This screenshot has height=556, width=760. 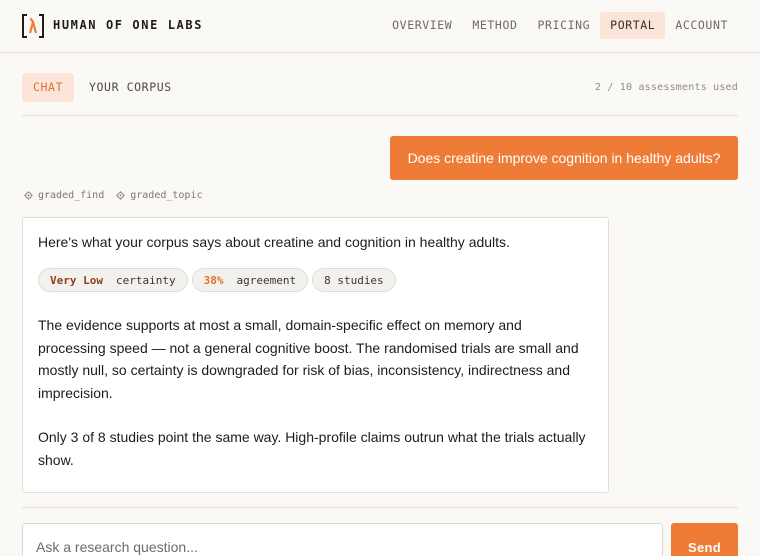 What do you see at coordinates (48, 87) in the screenshot?
I see `tab-chat: CHAT` at bounding box center [48, 87].